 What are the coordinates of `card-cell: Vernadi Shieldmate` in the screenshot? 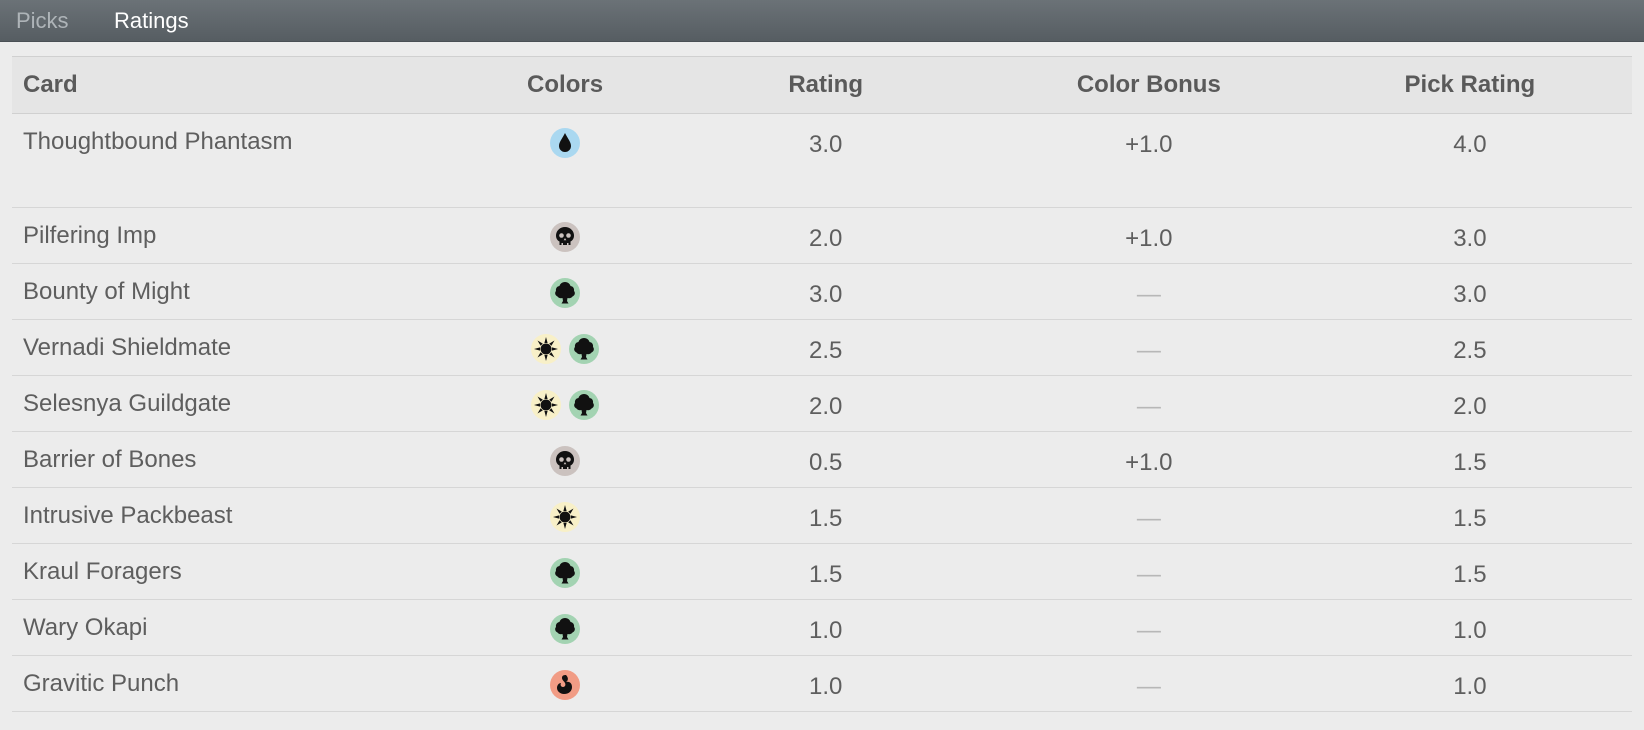 It's located at (240, 347).